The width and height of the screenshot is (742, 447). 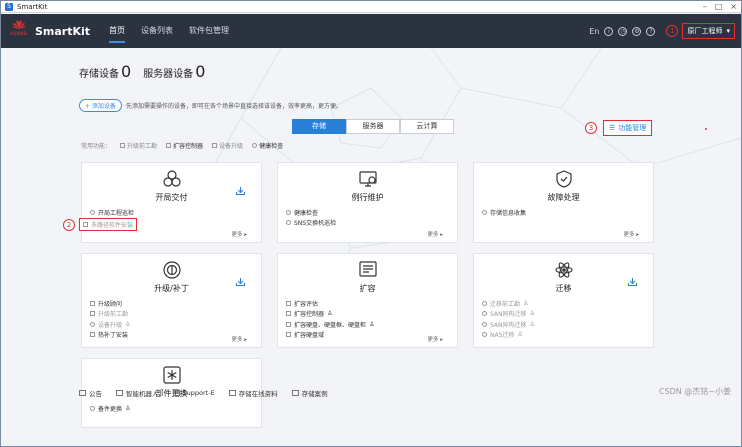 What do you see at coordinates (609, 31) in the screenshot?
I see `info-icon: i` at bounding box center [609, 31].